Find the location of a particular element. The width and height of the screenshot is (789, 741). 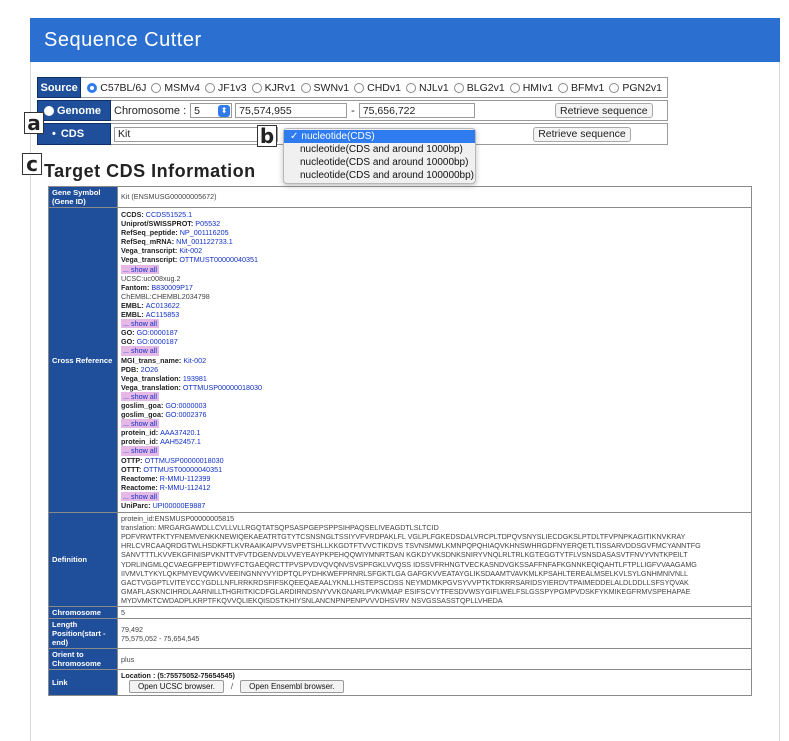

cross-ref-key: EMBL: is located at coordinates (132, 315).